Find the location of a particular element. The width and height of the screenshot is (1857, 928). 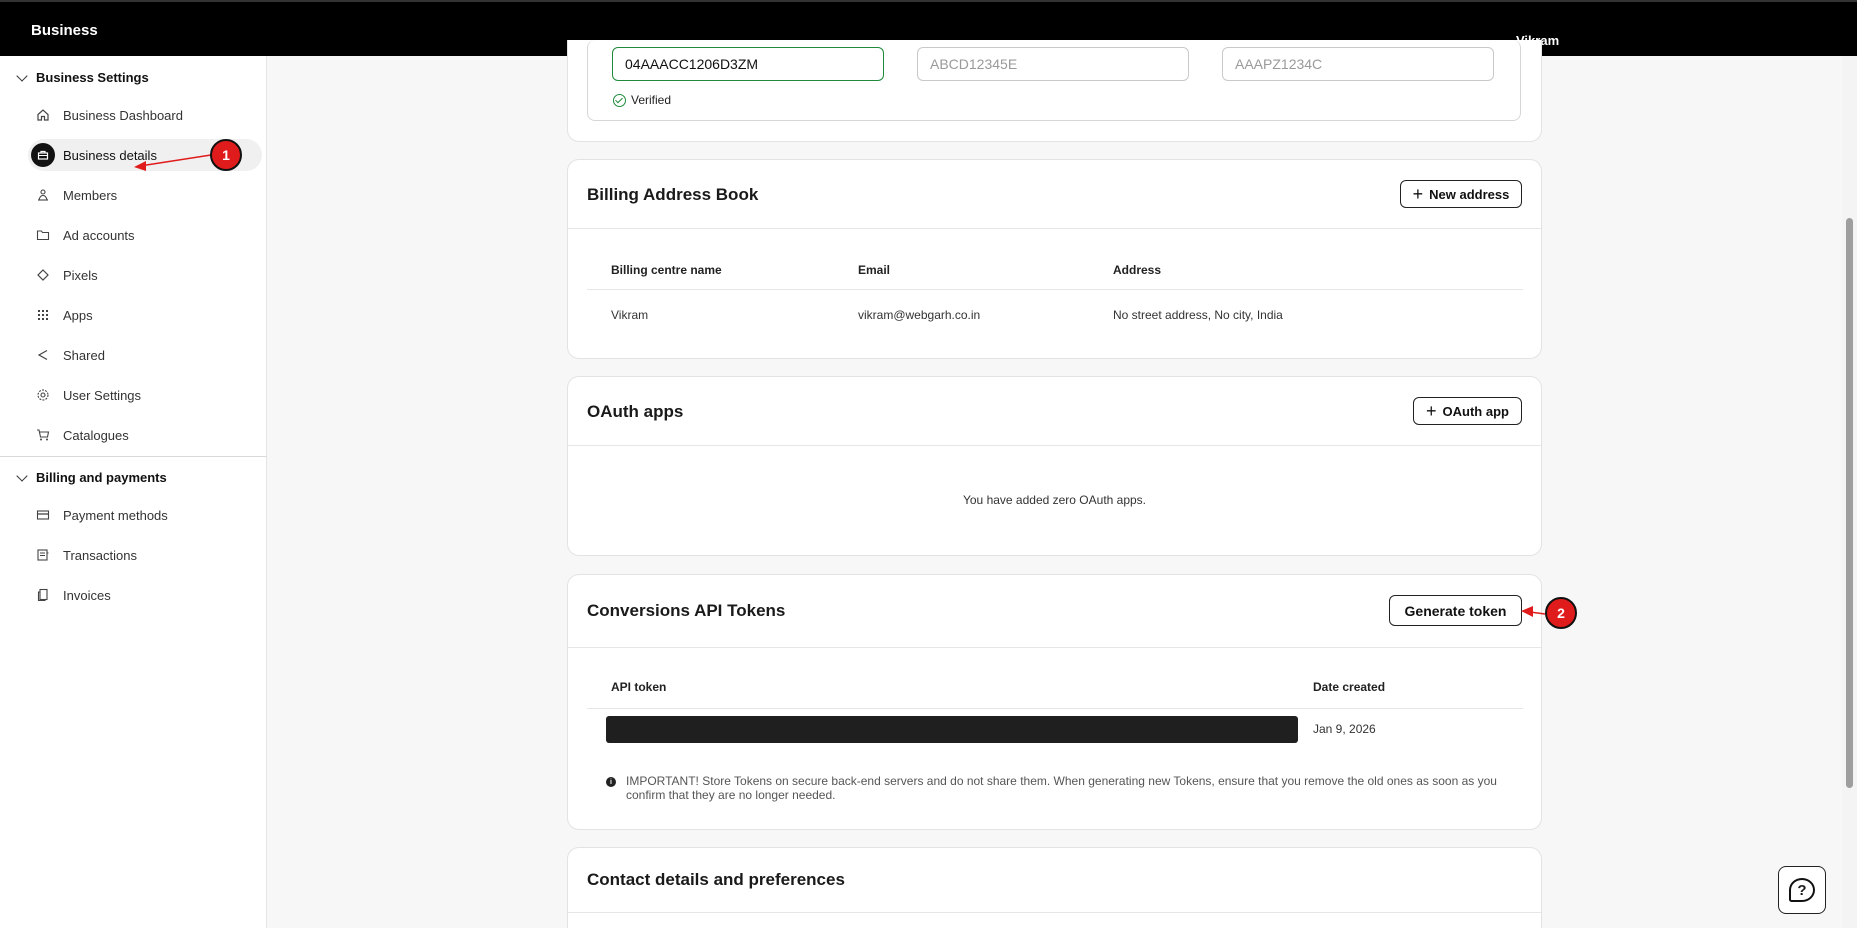

help-button: ? is located at coordinates (1802, 890).